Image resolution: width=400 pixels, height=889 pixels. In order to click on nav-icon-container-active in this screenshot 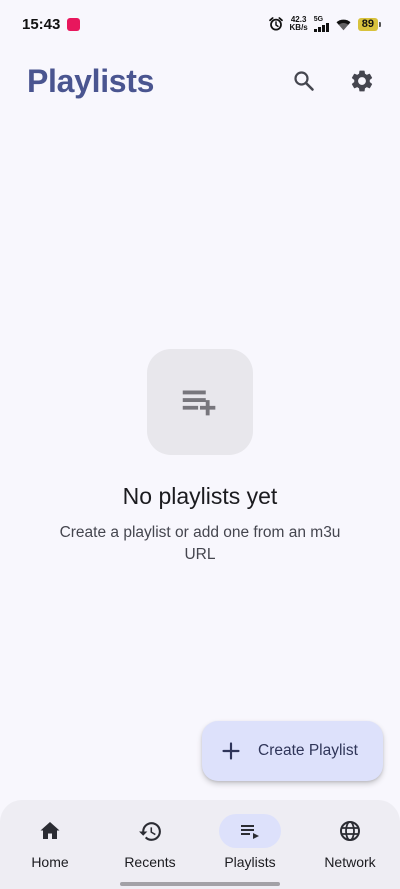, I will do `click(250, 831)`.